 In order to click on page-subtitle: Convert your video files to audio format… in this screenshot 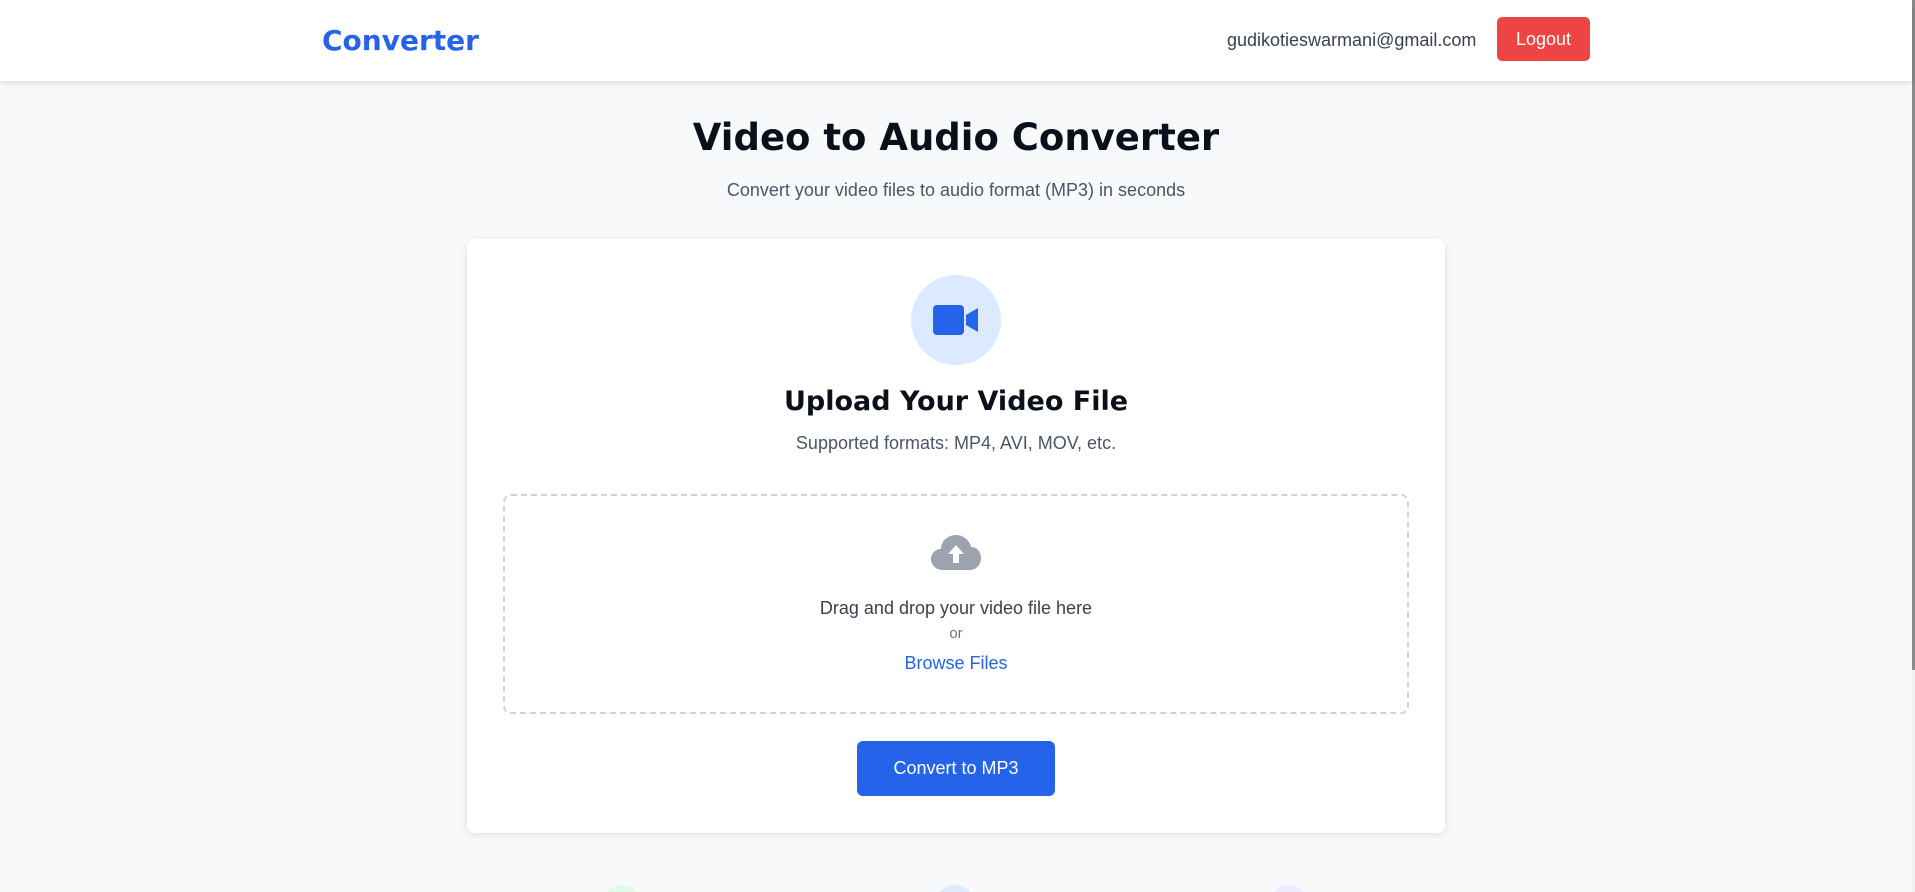, I will do `click(956, 190)`.